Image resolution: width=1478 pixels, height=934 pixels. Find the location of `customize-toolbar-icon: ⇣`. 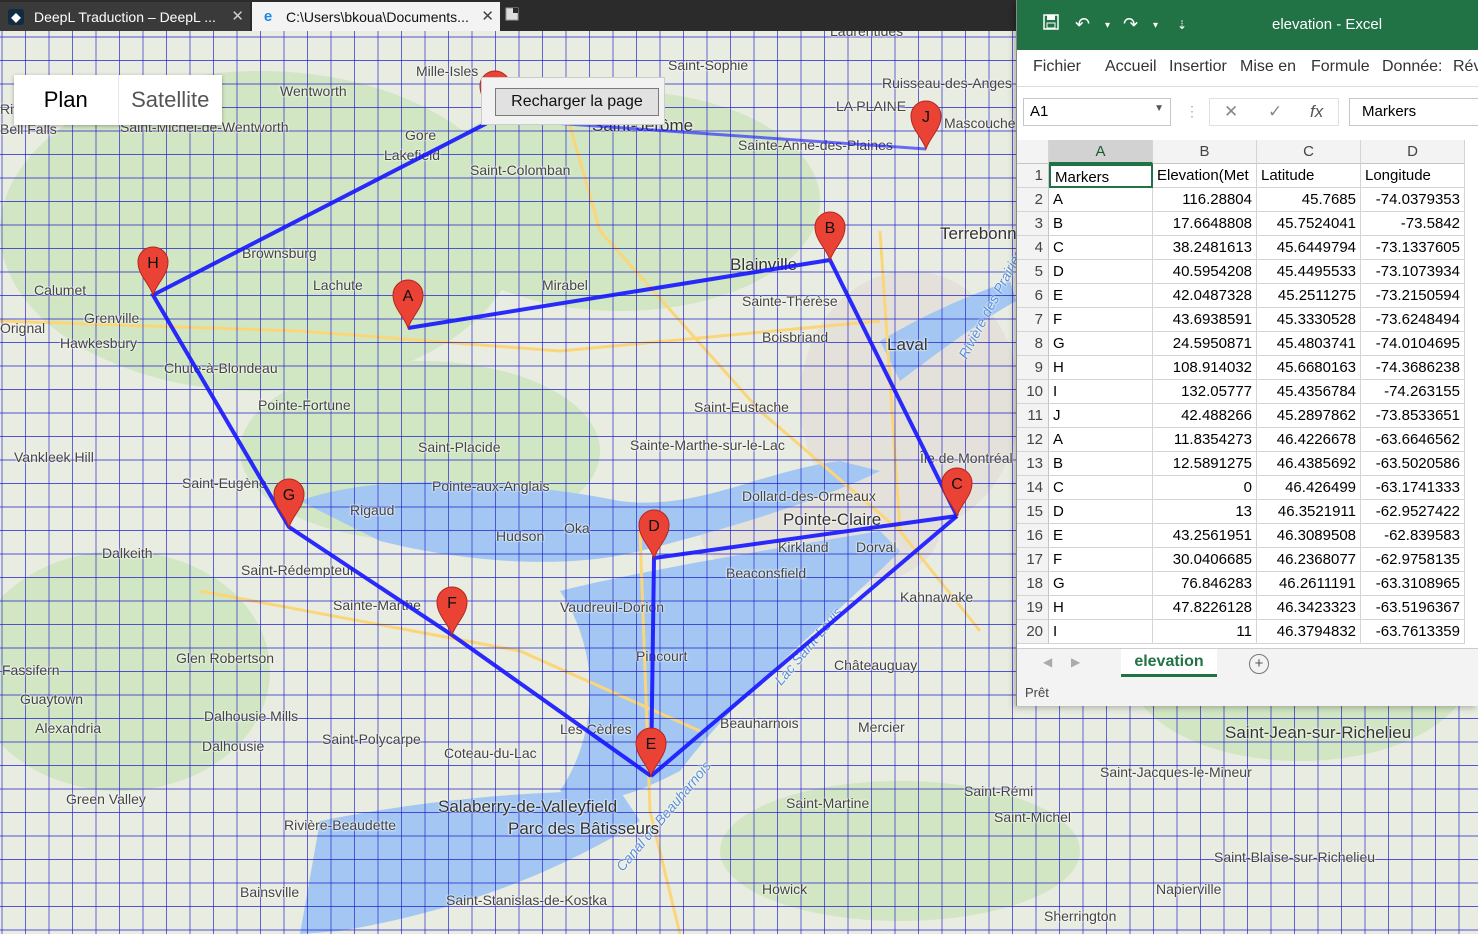

customize-toolbar-icon: ⇣ is located at coordinates (1182, 25).